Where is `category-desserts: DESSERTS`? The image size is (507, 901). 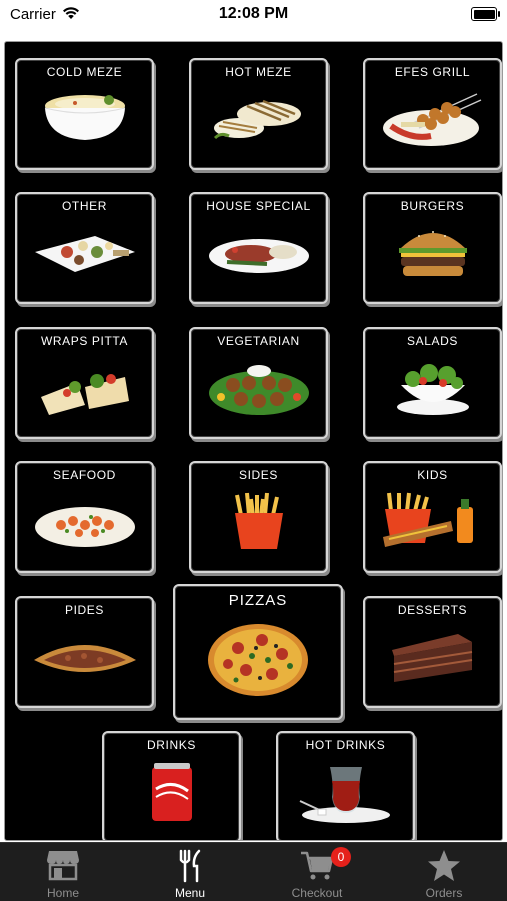
category-desserts: DESSERTS is located at coordinates (432, 652).